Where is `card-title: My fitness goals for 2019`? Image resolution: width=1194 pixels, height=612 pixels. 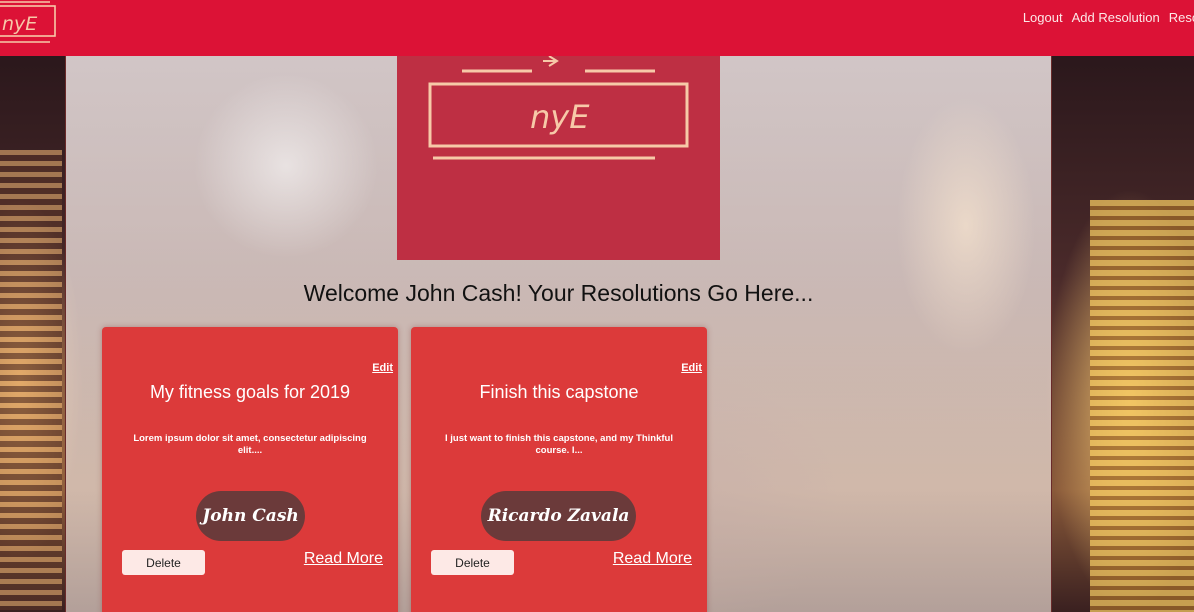 card-title: My fitness goals for 2019 is located at coordinates (250, 392).